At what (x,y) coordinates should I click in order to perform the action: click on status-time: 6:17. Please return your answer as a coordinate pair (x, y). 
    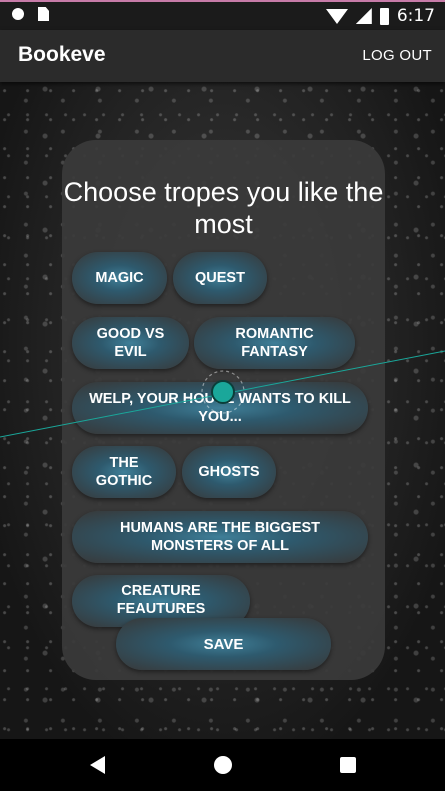
    Looking at the image, I should click on (415, 16).